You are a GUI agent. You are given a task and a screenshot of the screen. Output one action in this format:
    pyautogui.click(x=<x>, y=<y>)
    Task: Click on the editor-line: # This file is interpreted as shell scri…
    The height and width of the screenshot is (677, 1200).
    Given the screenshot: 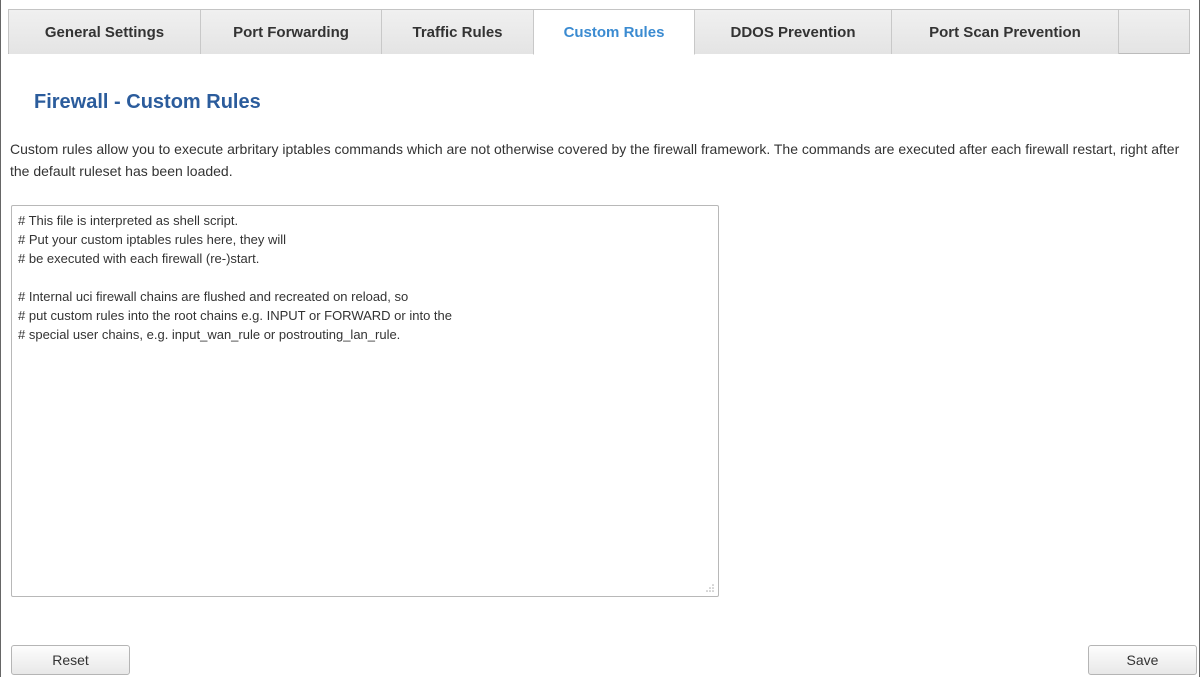 What is the action you would take?
    pyautogui.click(x=128, y=220)
    